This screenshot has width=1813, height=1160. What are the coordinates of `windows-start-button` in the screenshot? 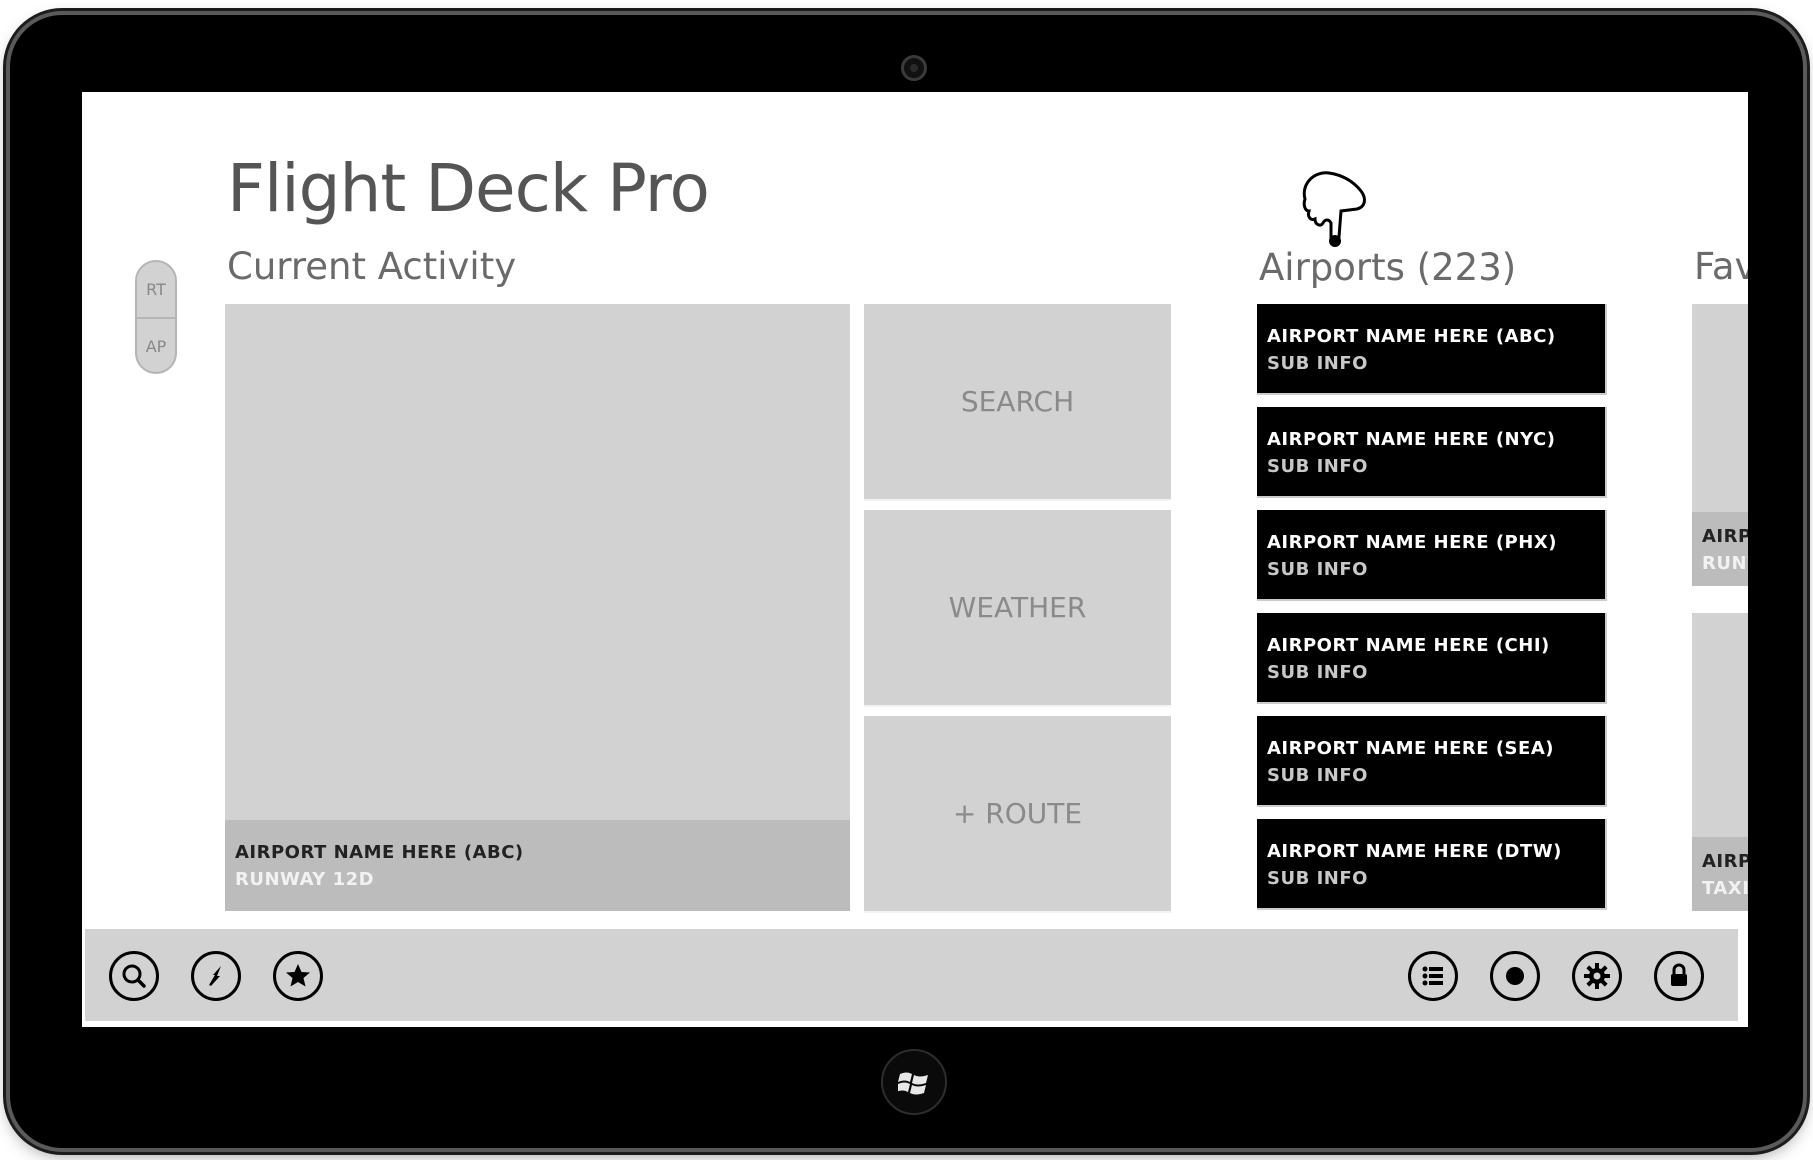 It's located at (914, 1082).